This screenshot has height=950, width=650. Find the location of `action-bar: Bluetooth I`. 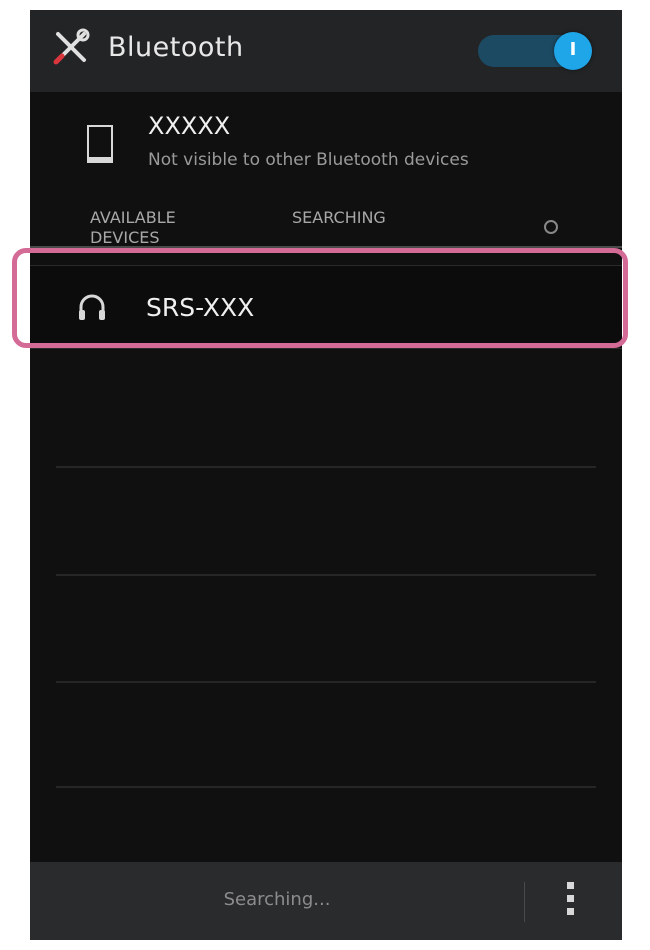

action-bar: Bluetooth I is located at coordinates (326, 51).